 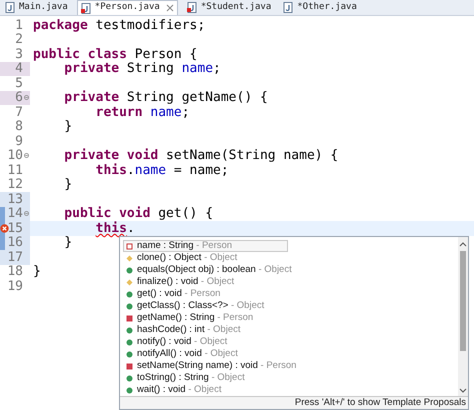 I want to click on code-line: this., so click(x=114, y=228).